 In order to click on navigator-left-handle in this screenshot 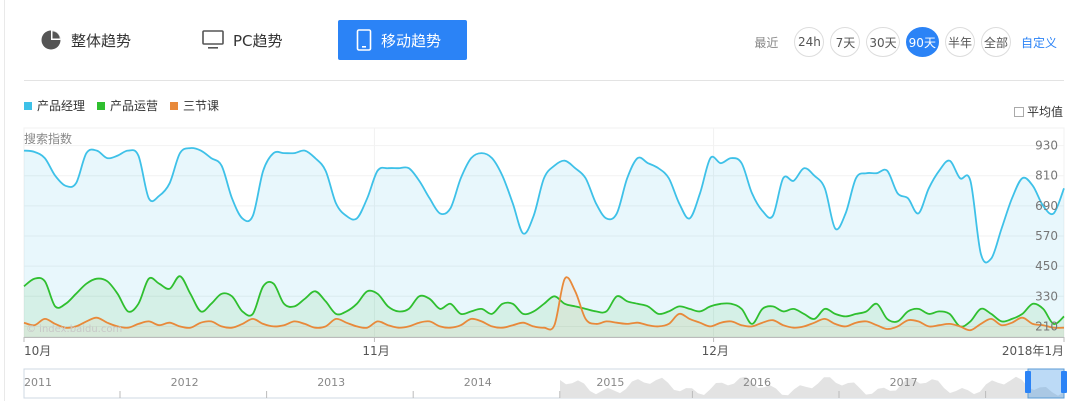, I will do `click(1028, 382)`.